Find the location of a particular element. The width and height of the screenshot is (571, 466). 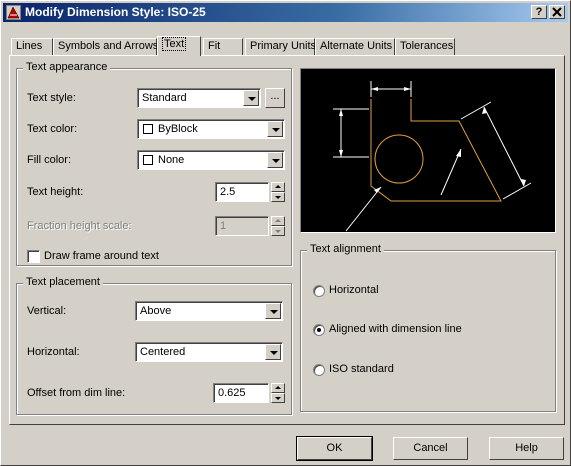

autocad-app-icon is located at coordinates (13, 12).